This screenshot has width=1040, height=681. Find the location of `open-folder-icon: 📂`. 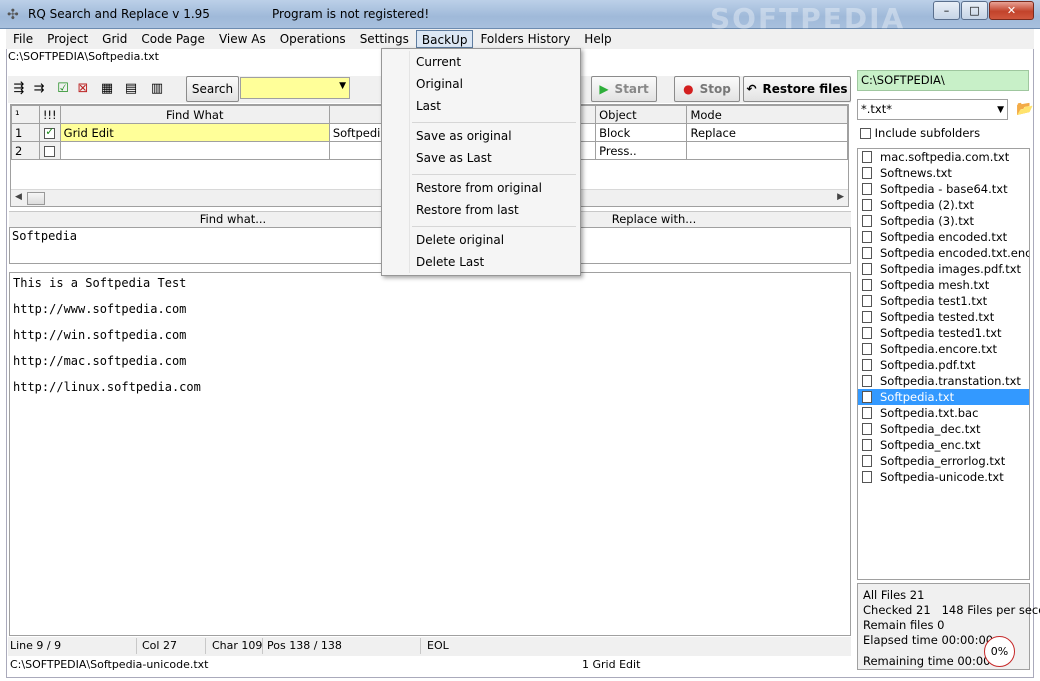

open-folder-icon: 📂 is located at coordinates (1025, 109).